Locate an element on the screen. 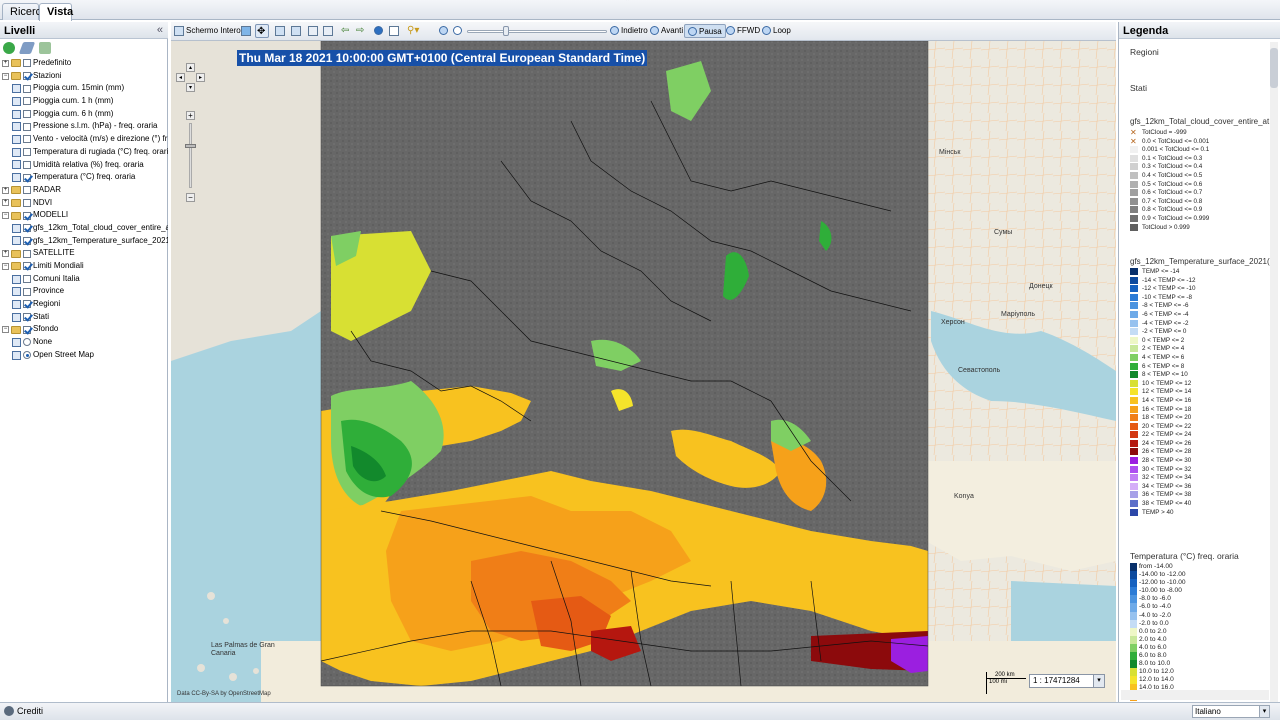  measure-icon is located at coordinates (395, 31).